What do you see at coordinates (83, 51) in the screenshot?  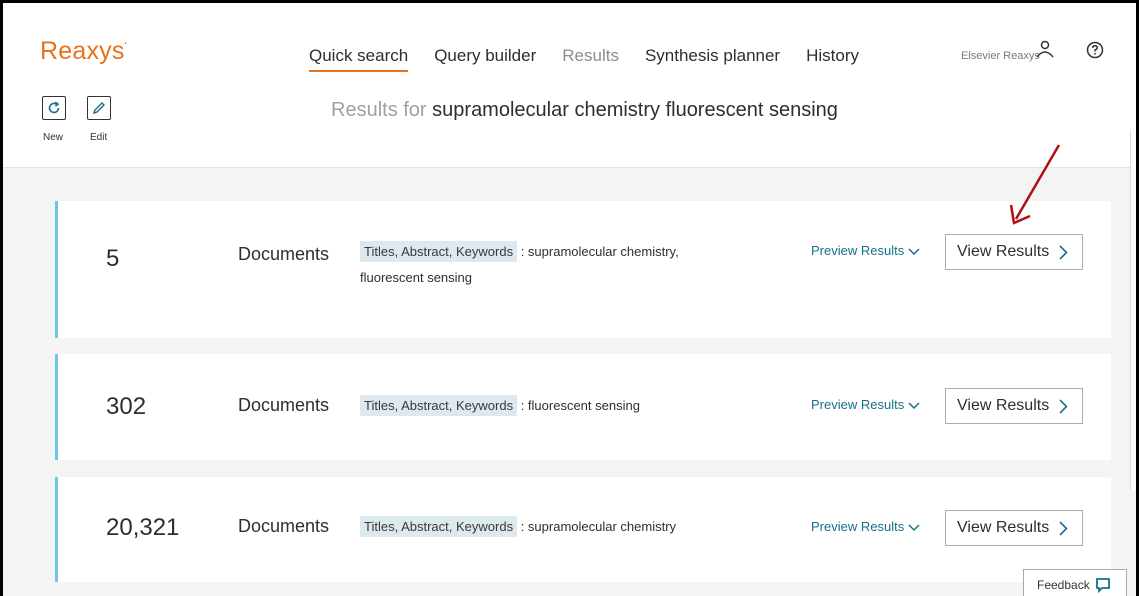 I see `reaxys-logo: Reaxys'` at bounding box center [83, 51].